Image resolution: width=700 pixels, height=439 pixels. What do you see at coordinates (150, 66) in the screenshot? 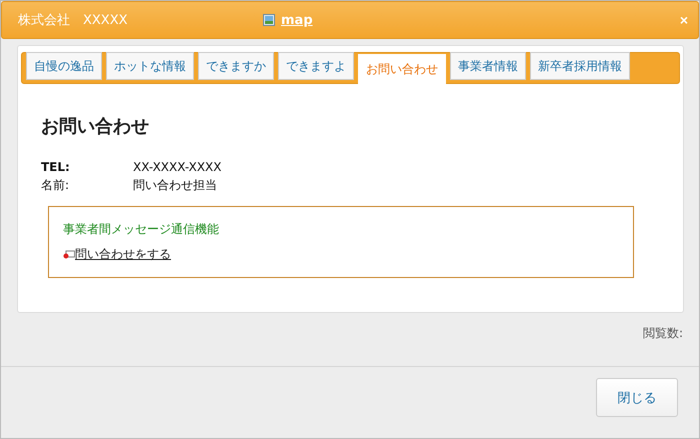
I see `tab: ホットな情報` at bounding box center [150, 66].